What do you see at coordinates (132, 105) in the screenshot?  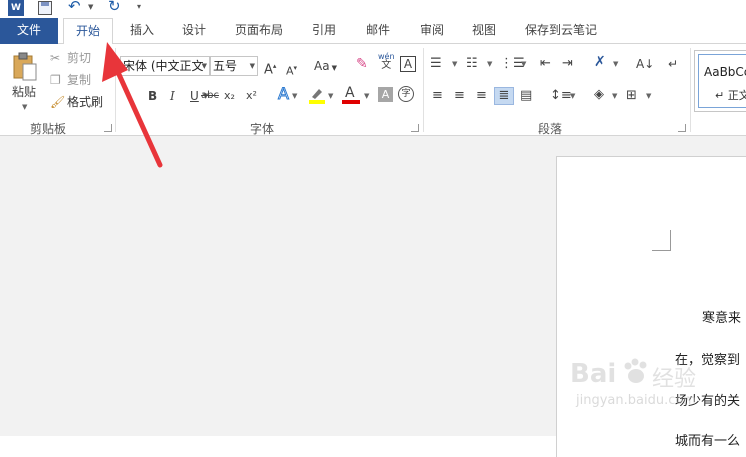 I see `red-arrow-annotation` at bounding box center [132, 105].